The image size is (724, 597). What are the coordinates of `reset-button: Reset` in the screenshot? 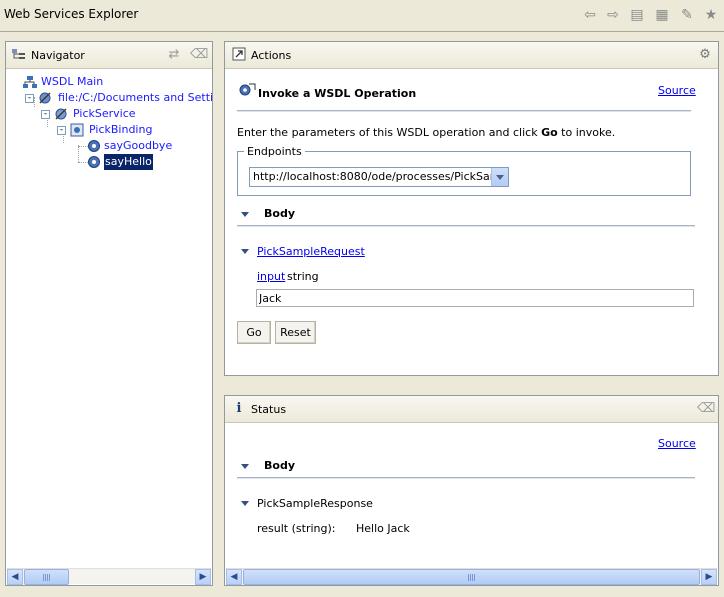 It's located at (295, 332).